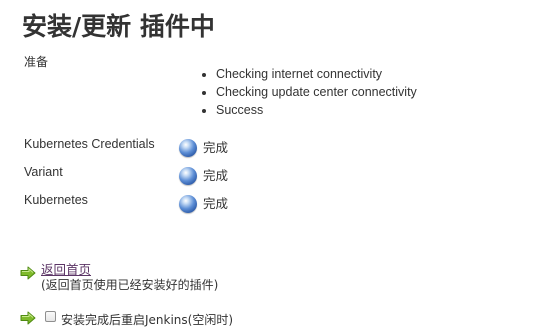  What do you see at coordinates (270, 149) in the screenshot?
I see `plugin-row-kubernetes-credentials: Kubernetes Credentials 完成` at bounding box center [270, 149].